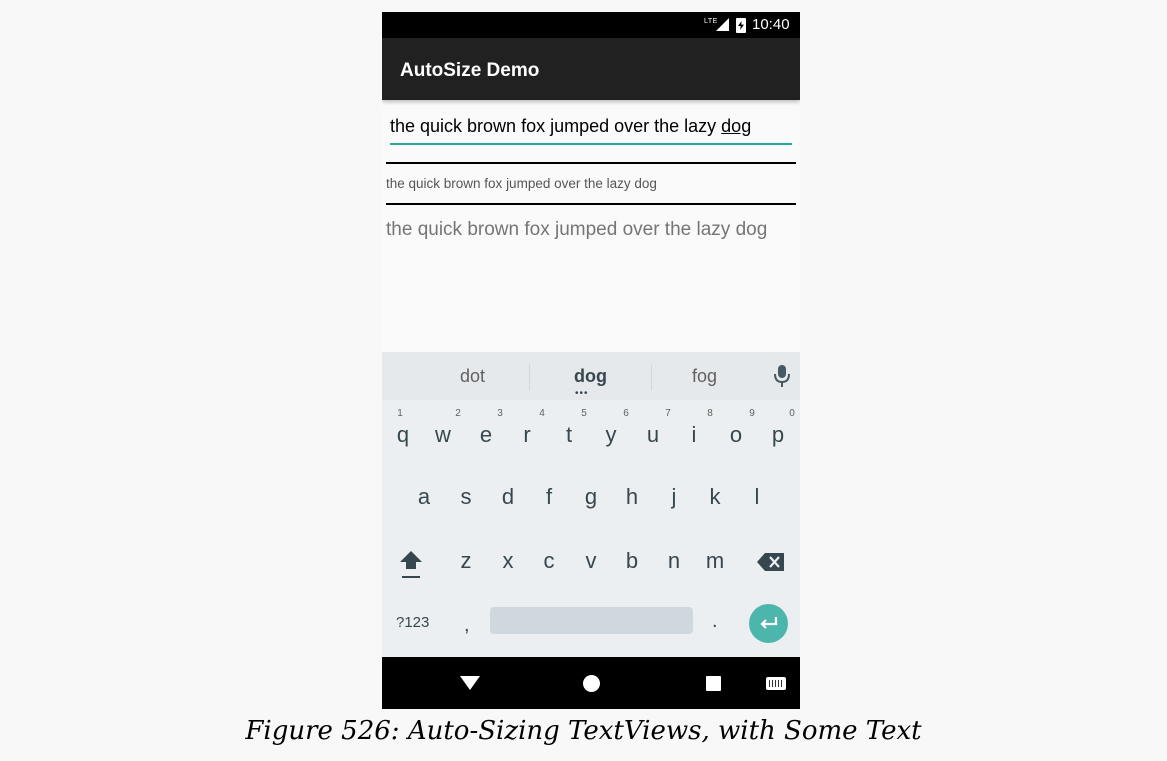 Image resolution: width=1167 pixels, height=761 pixels. Describe the element at coordinates (591, 144) in the screenshot. I see `edit-text-underline` at that location.